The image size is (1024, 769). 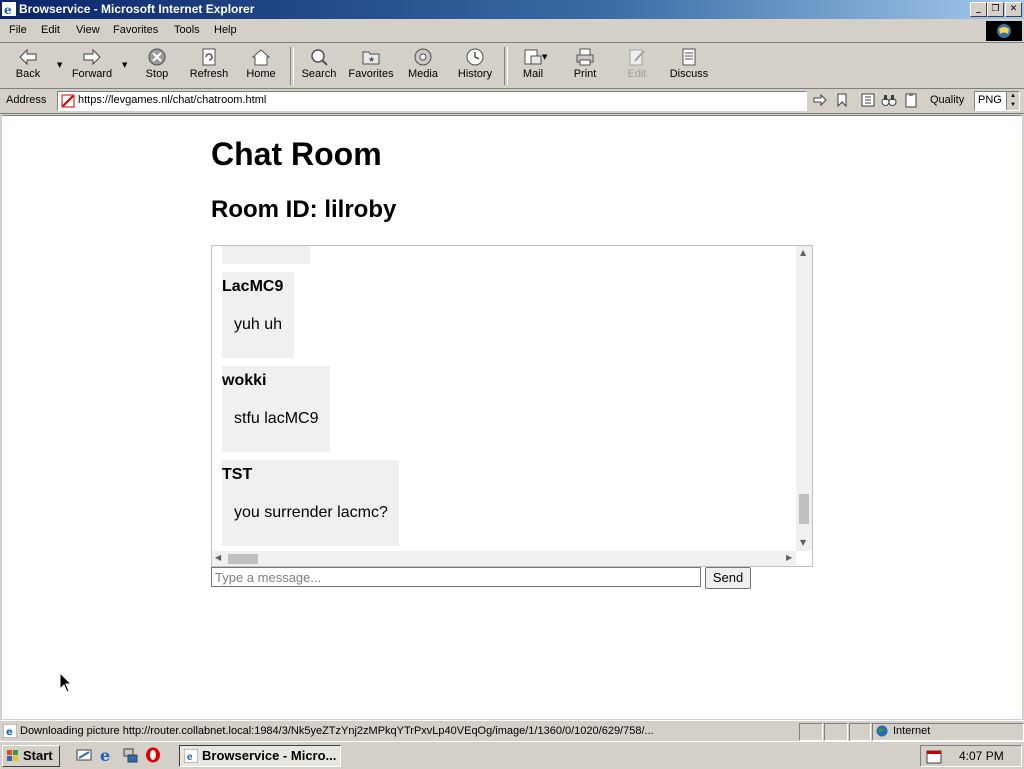 What do you see at coordinates (253, 286) in the screenshot?
I see `message-username: LacMC9` at bounding box center [253, 286].